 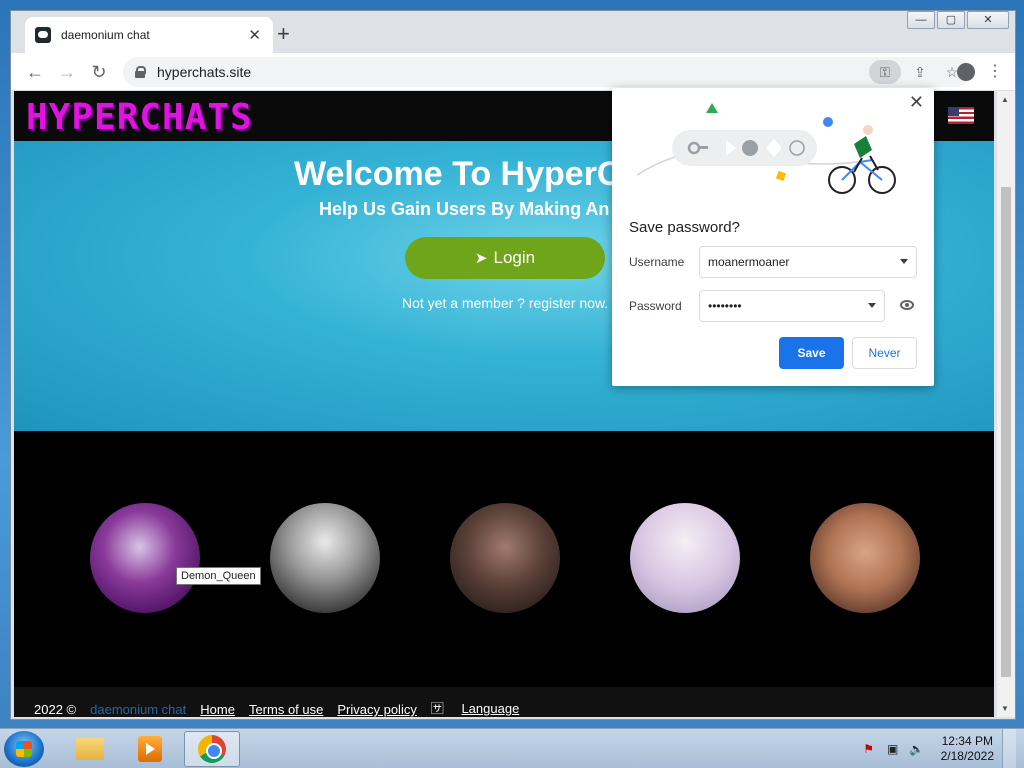 What do you see at coordinates (655, 306) in the screenshot?
I see `password-label: Password` at bounding box center [655, 306].